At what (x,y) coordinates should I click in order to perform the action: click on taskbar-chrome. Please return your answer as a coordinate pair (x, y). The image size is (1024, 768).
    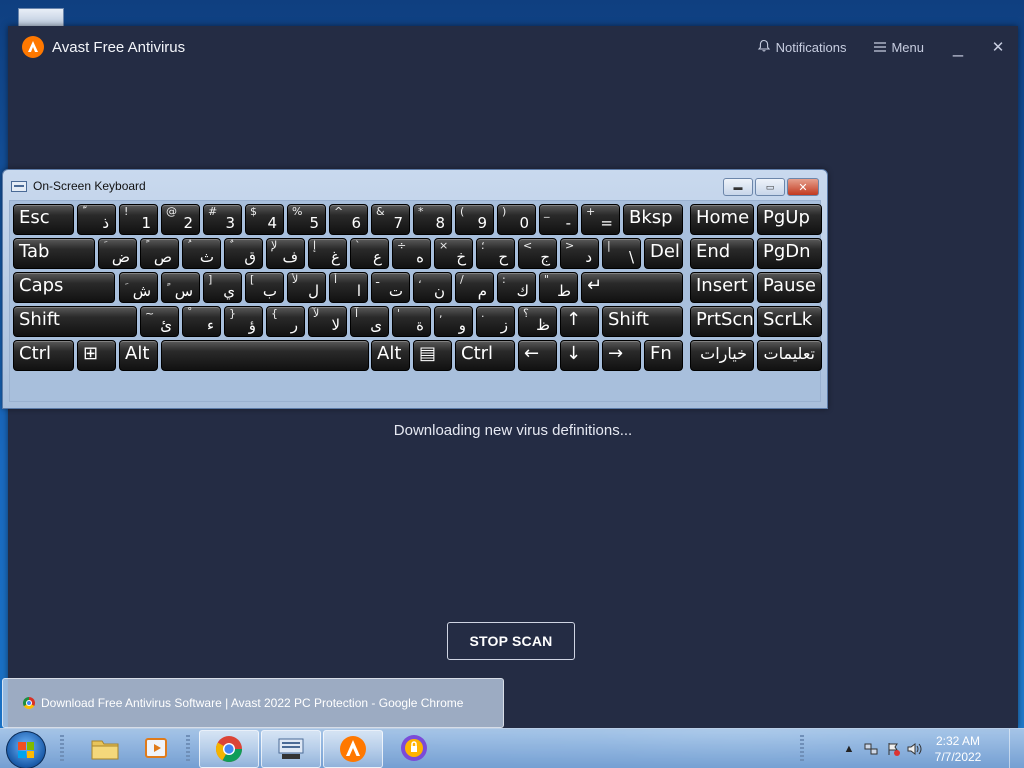
    Looking at the image, I should click on (229, 749).